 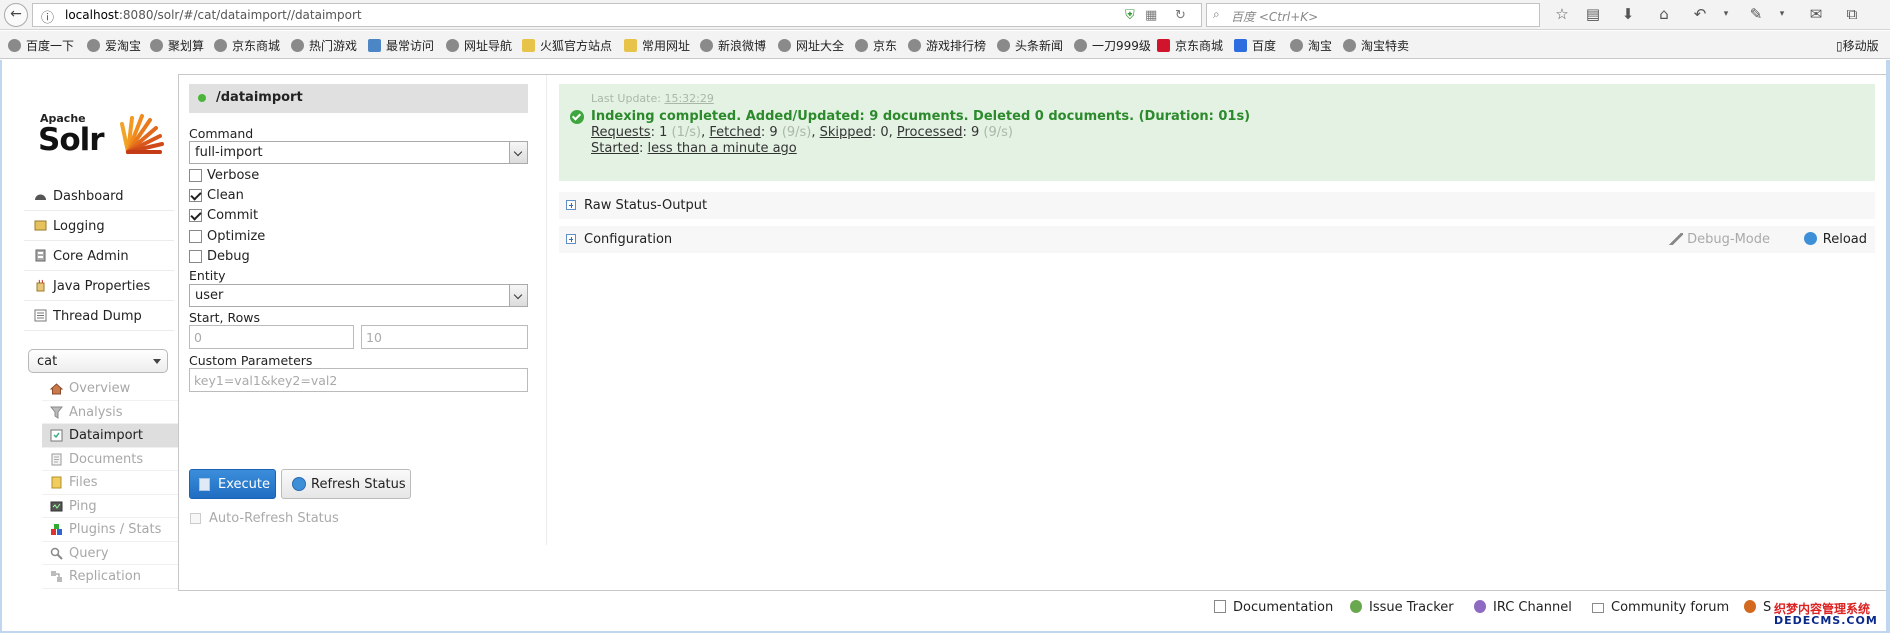 What do you see at coordinates (251, 360) in the screenshot?
I see `custom-params-label: Custom Parameters` at bounding box center [251, 360].